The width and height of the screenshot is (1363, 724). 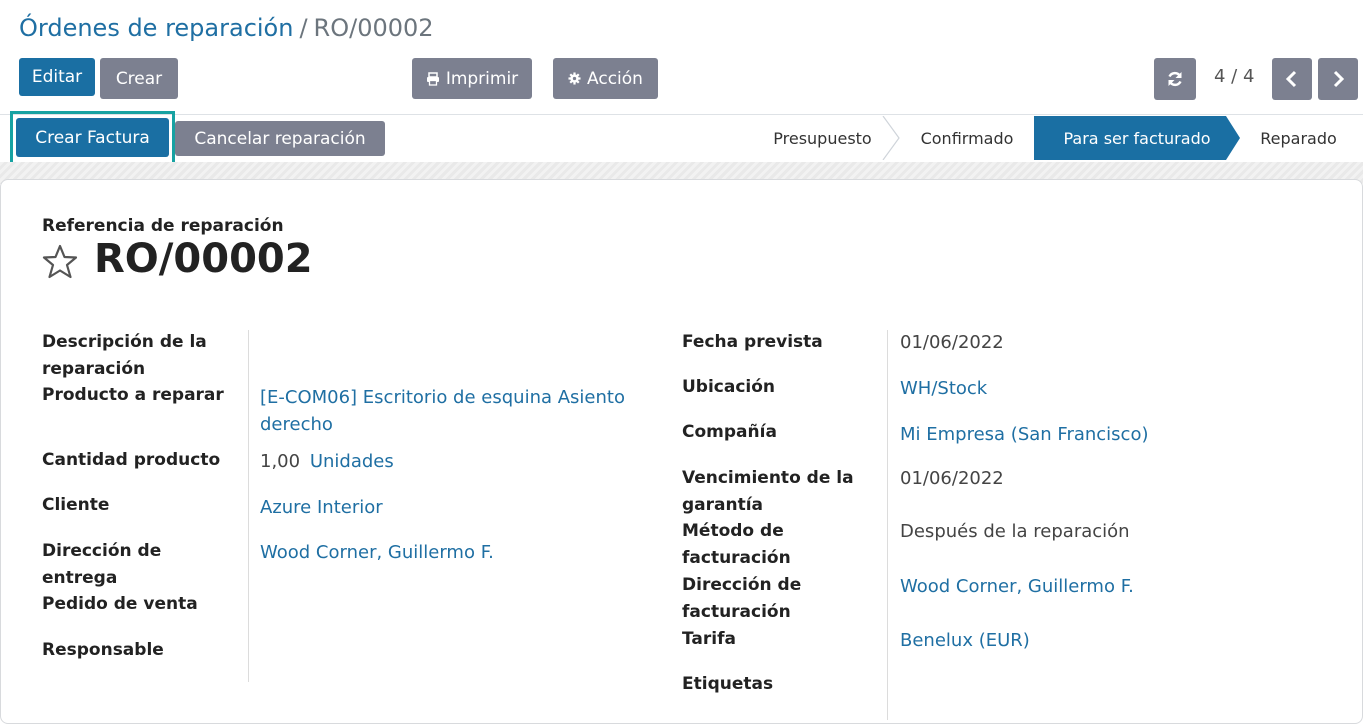 I want to click on pricelist-value: Benelux (EUR), so click(x=965, y=640).